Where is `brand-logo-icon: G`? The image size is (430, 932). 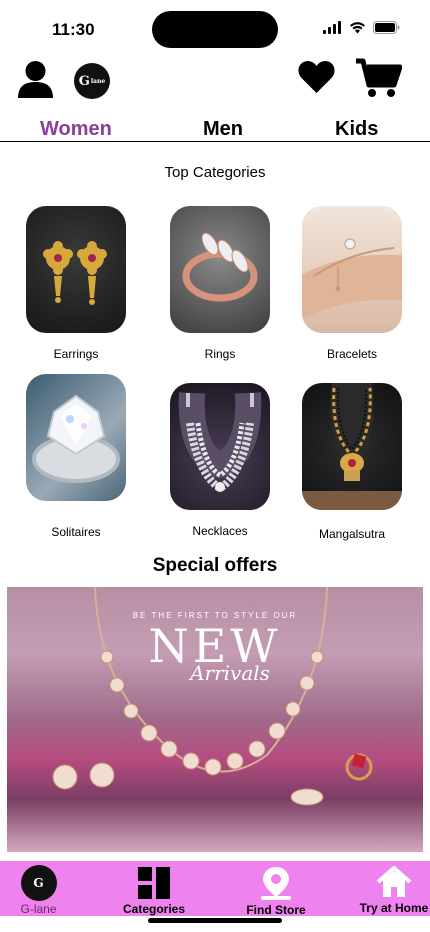 brand-logo-icon: G is located at coordinates (38, 883).